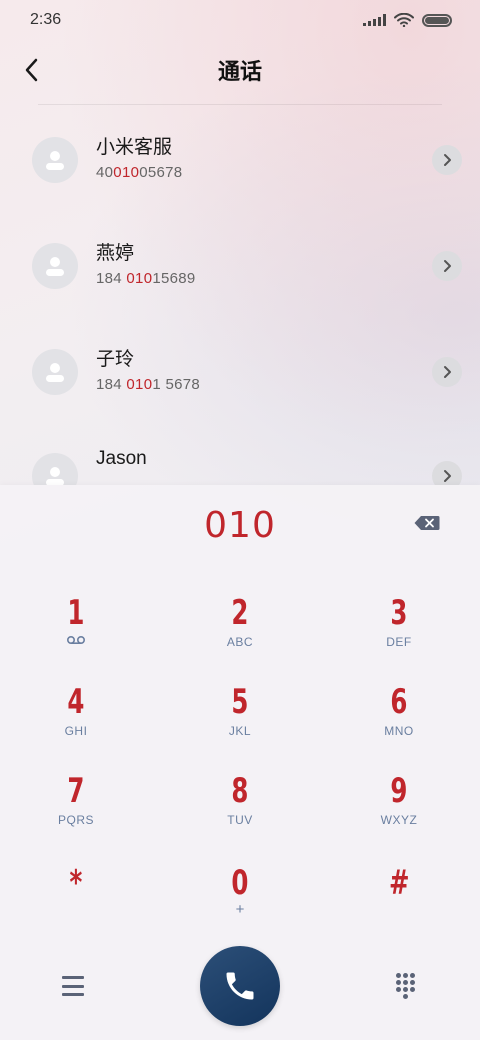  What do you see at coordinates (399, 791) in the screenshot?
I see `key-digit: 9` at bounding box center [399, 791].